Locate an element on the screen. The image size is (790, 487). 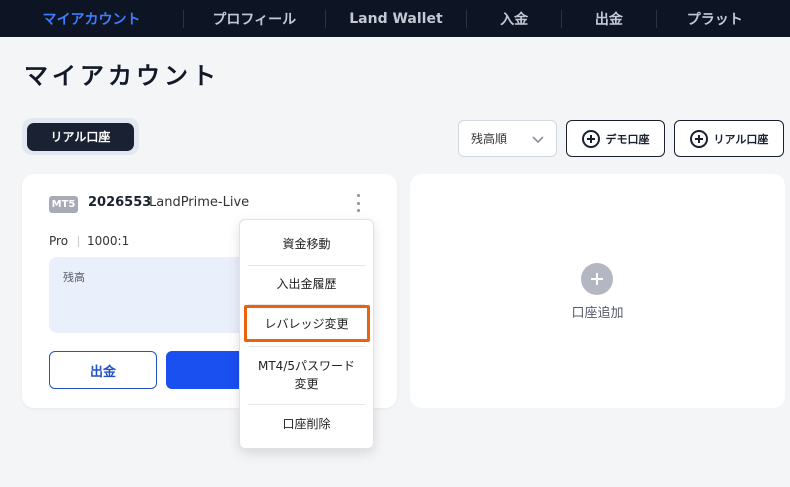
sort-select-value: 残高順 is located at coordinates (489, 139).